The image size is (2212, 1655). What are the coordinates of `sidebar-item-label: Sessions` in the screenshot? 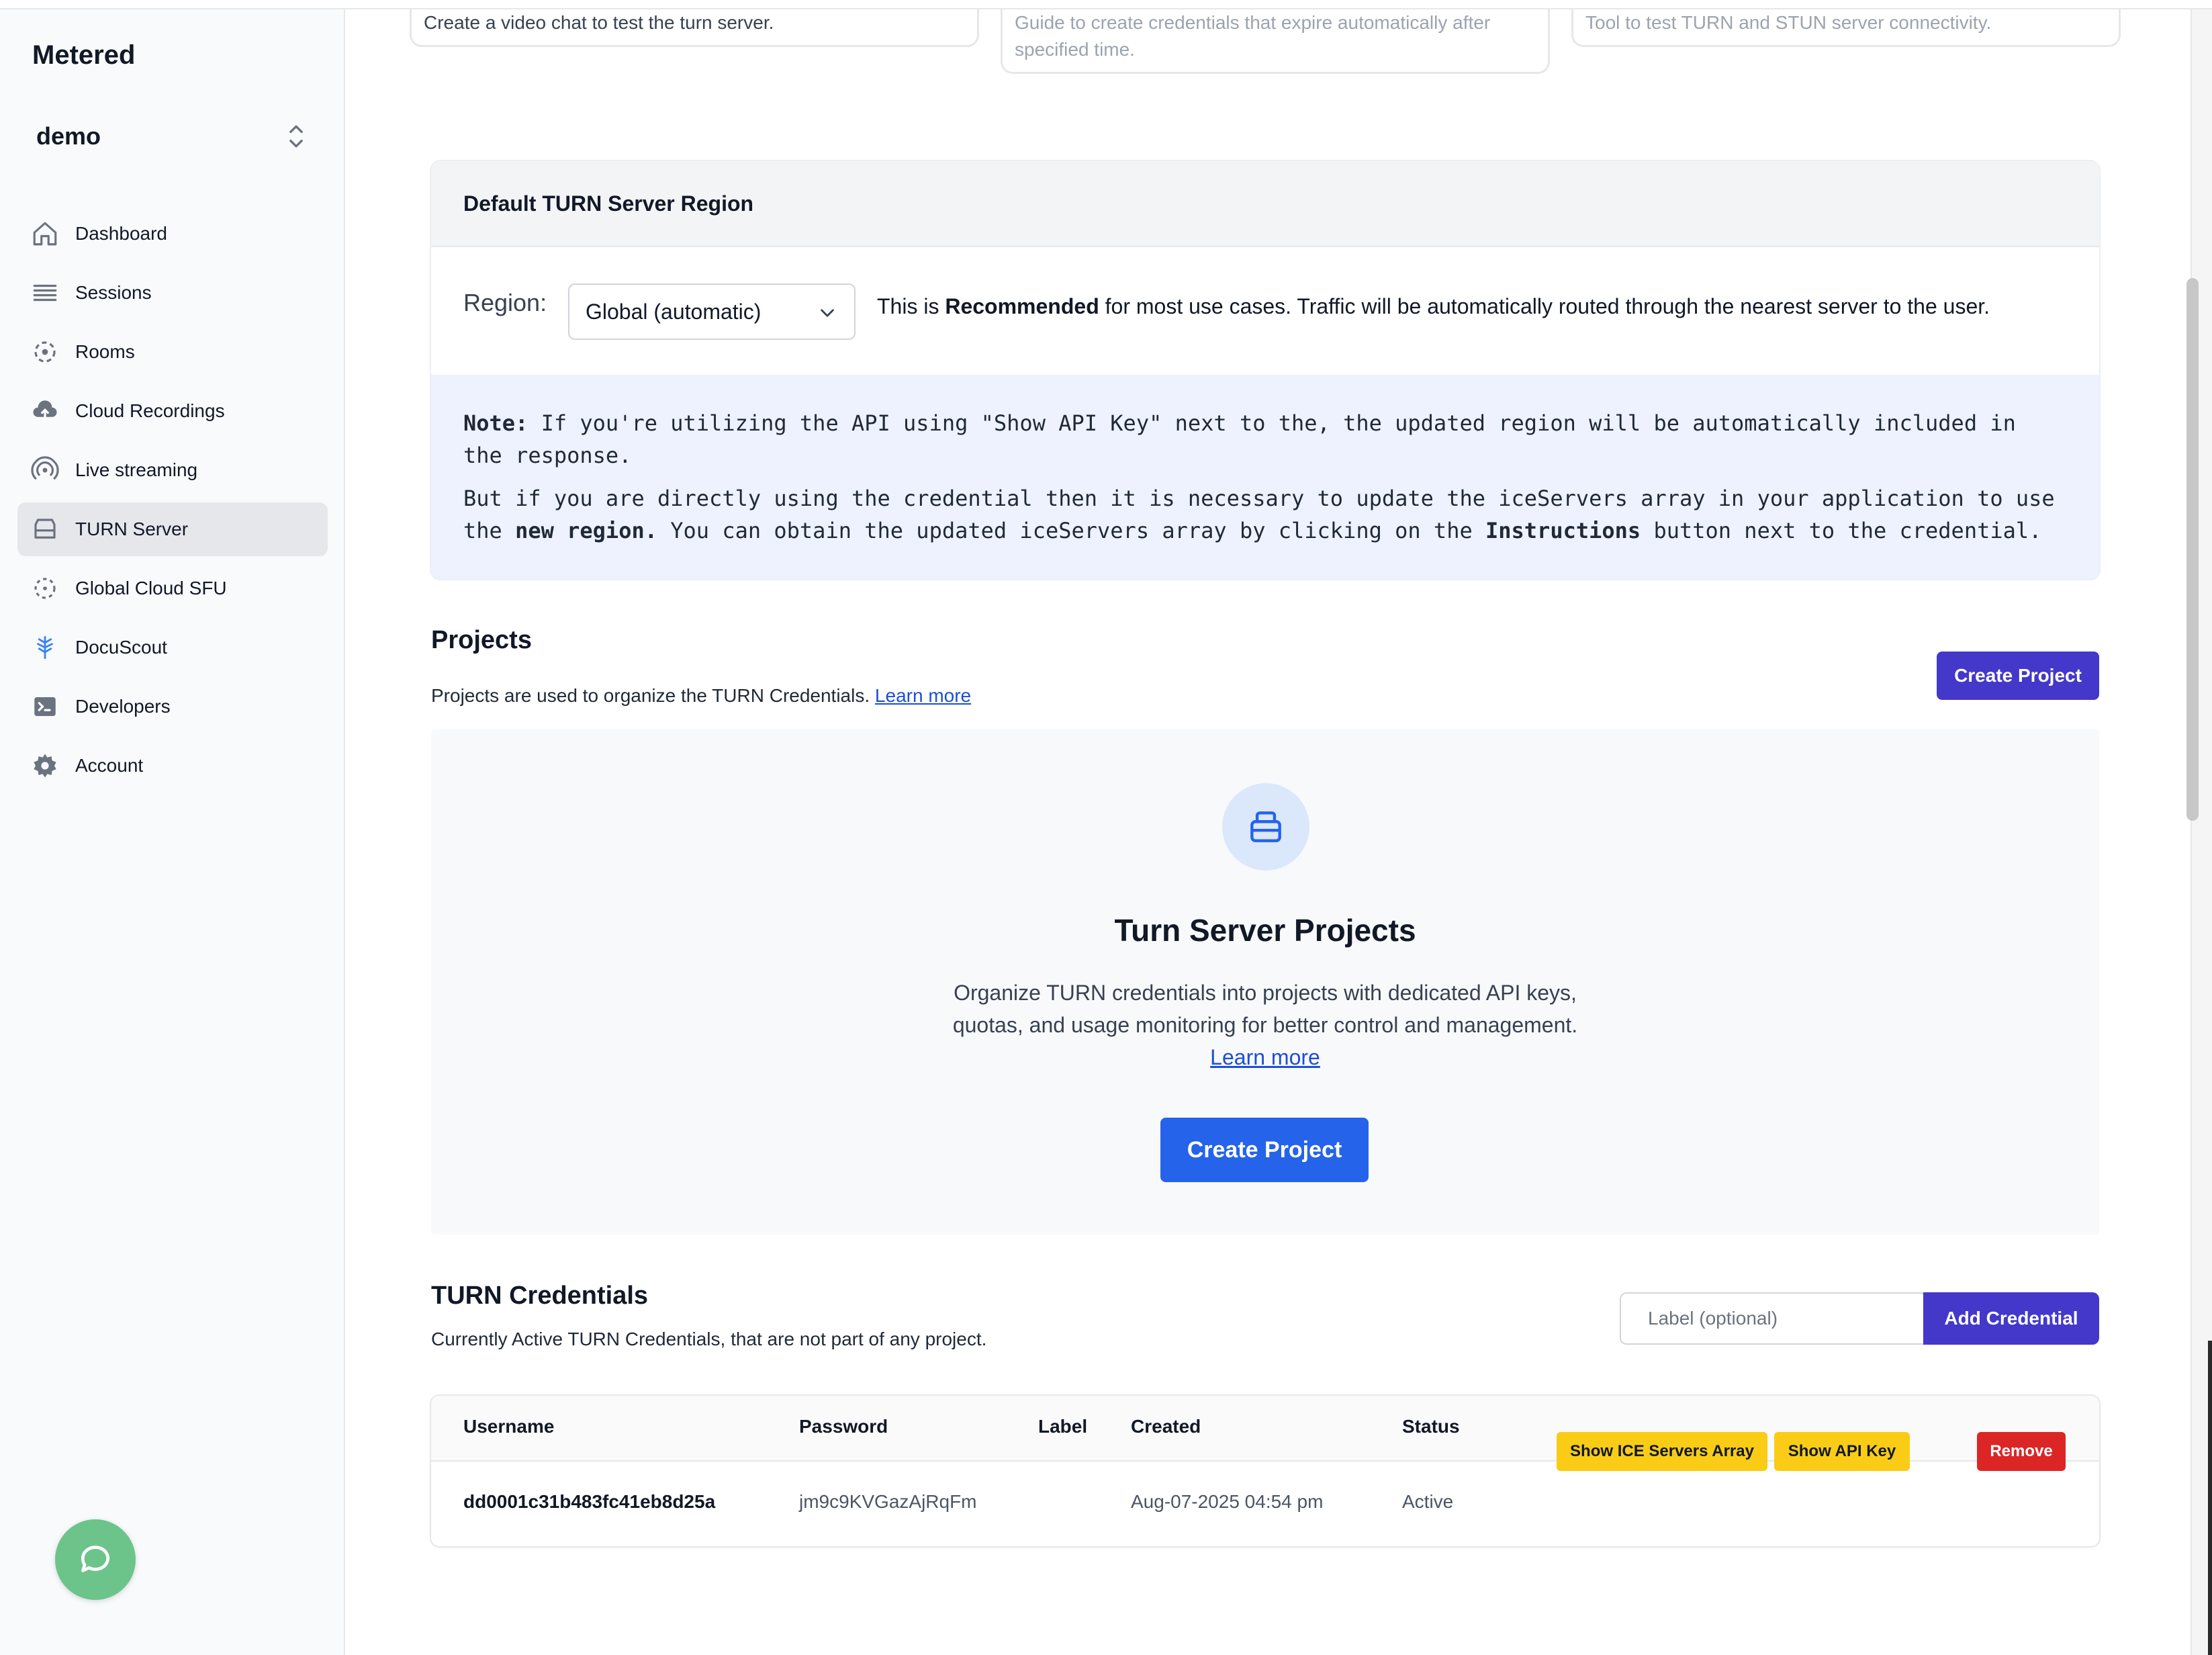 It's located at (113, 293).